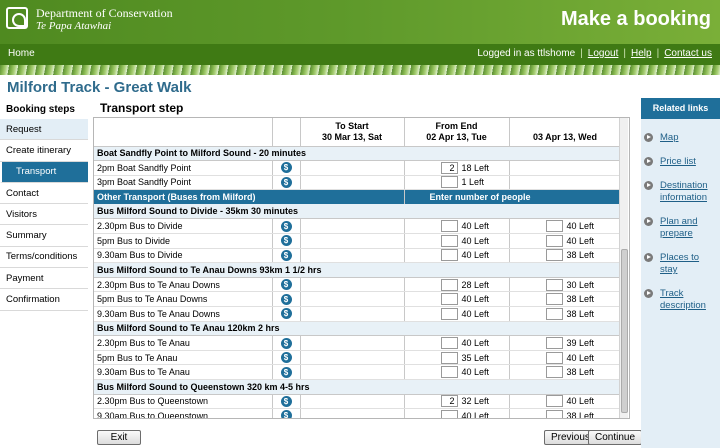  I want to click on col-date-2-date: 02 Apr 13, Tue, so click(456, 136).